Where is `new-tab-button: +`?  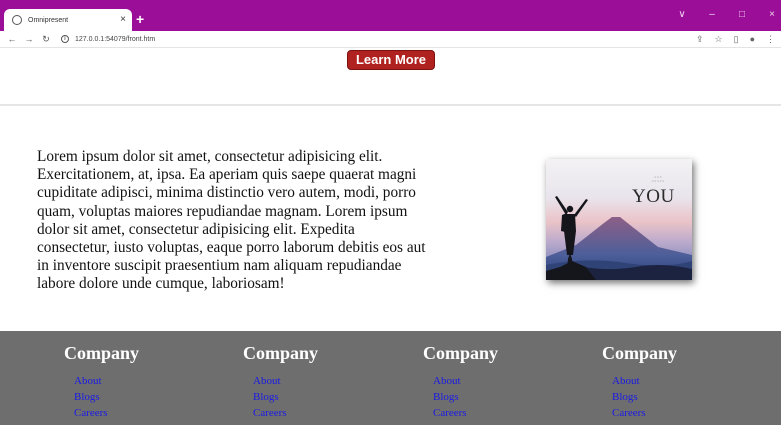
new-tab-button: + is located at coordinates (140, 19).